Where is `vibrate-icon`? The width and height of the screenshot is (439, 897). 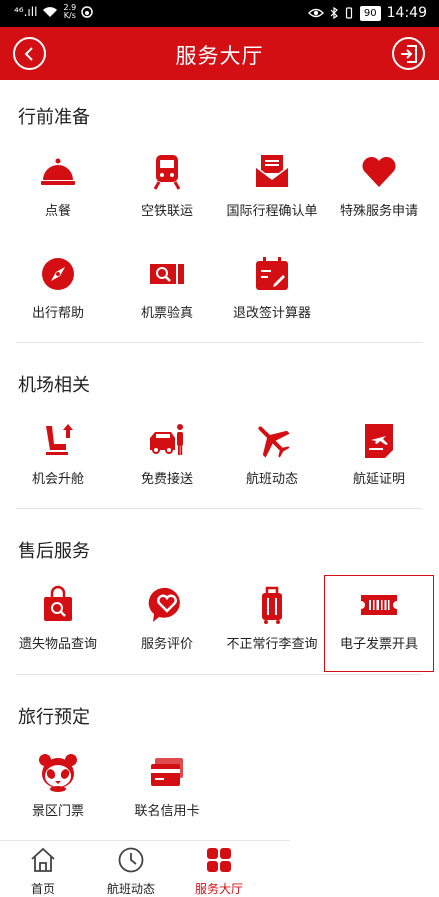
vibrate-icon is located at coordinates (349, 13).